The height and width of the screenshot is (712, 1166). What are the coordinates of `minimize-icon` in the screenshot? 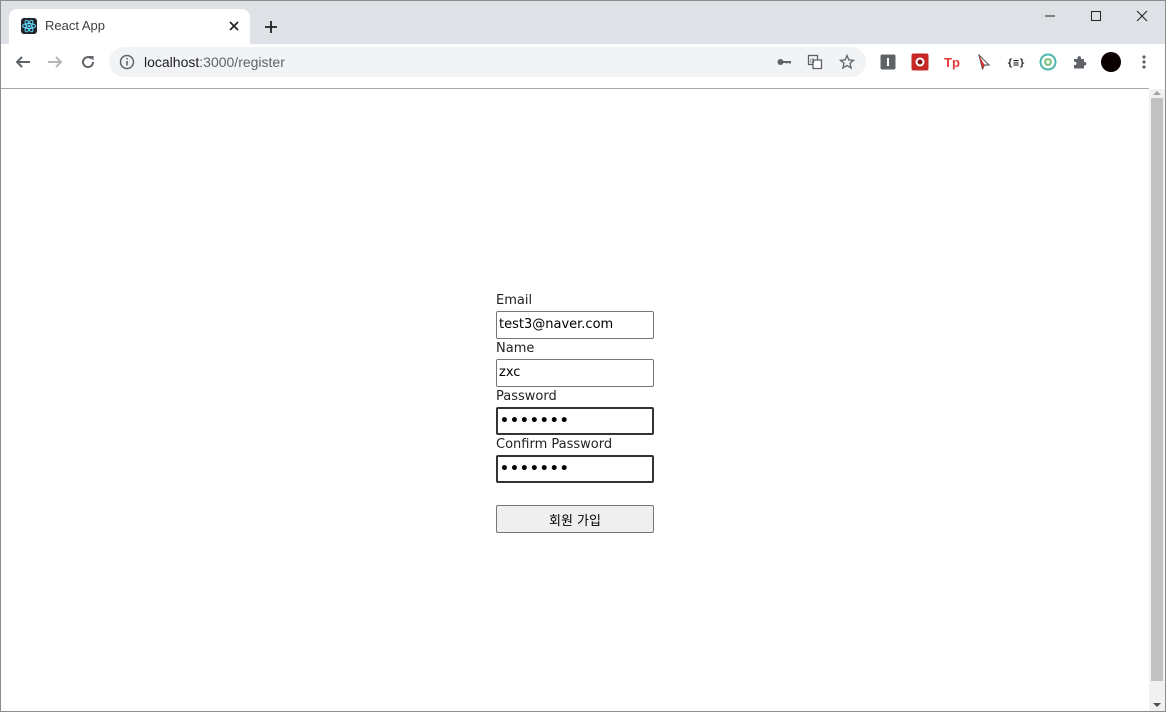 It's located at (1050, 16).